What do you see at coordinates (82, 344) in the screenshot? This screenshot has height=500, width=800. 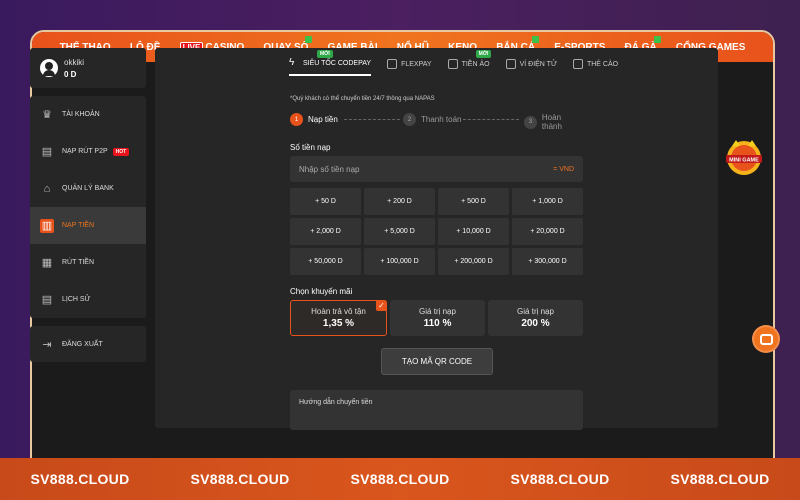 I see `logout-label: ĐĂNG XUẤT` at bounding box center [82, 344].